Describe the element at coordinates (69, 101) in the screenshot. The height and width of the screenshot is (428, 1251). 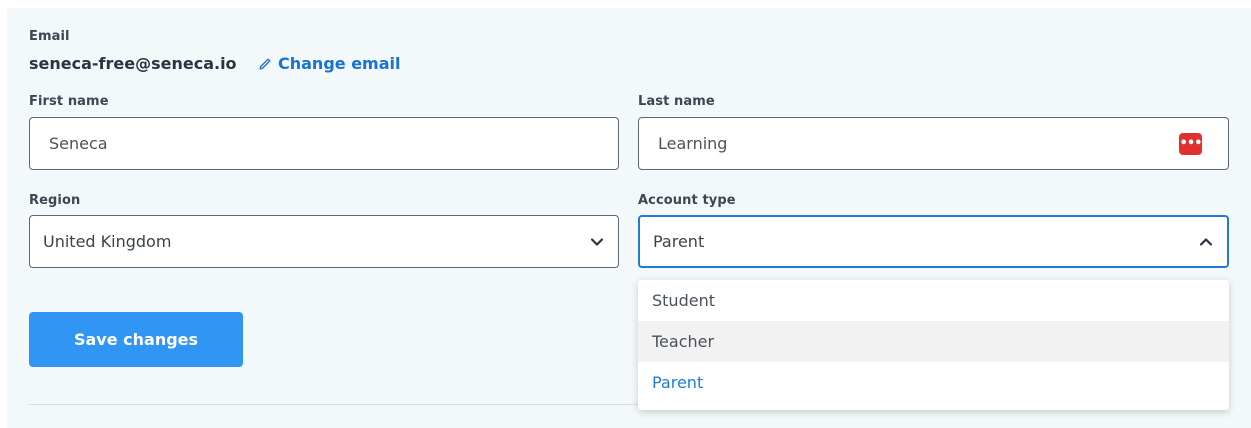
I see `first-name-label: First name` at that location.